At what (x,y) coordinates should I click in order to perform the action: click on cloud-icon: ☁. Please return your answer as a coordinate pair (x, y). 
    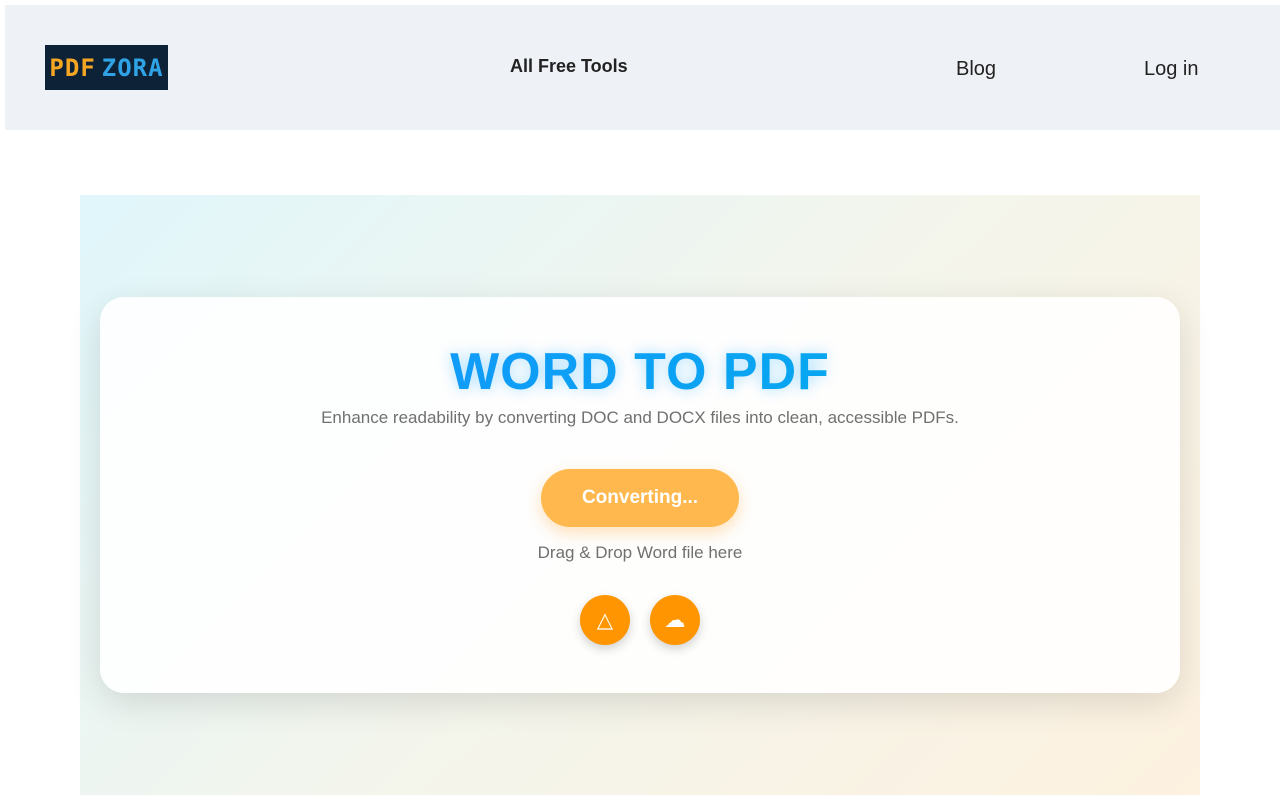
    Looking at the image, I should click on (675, 619).